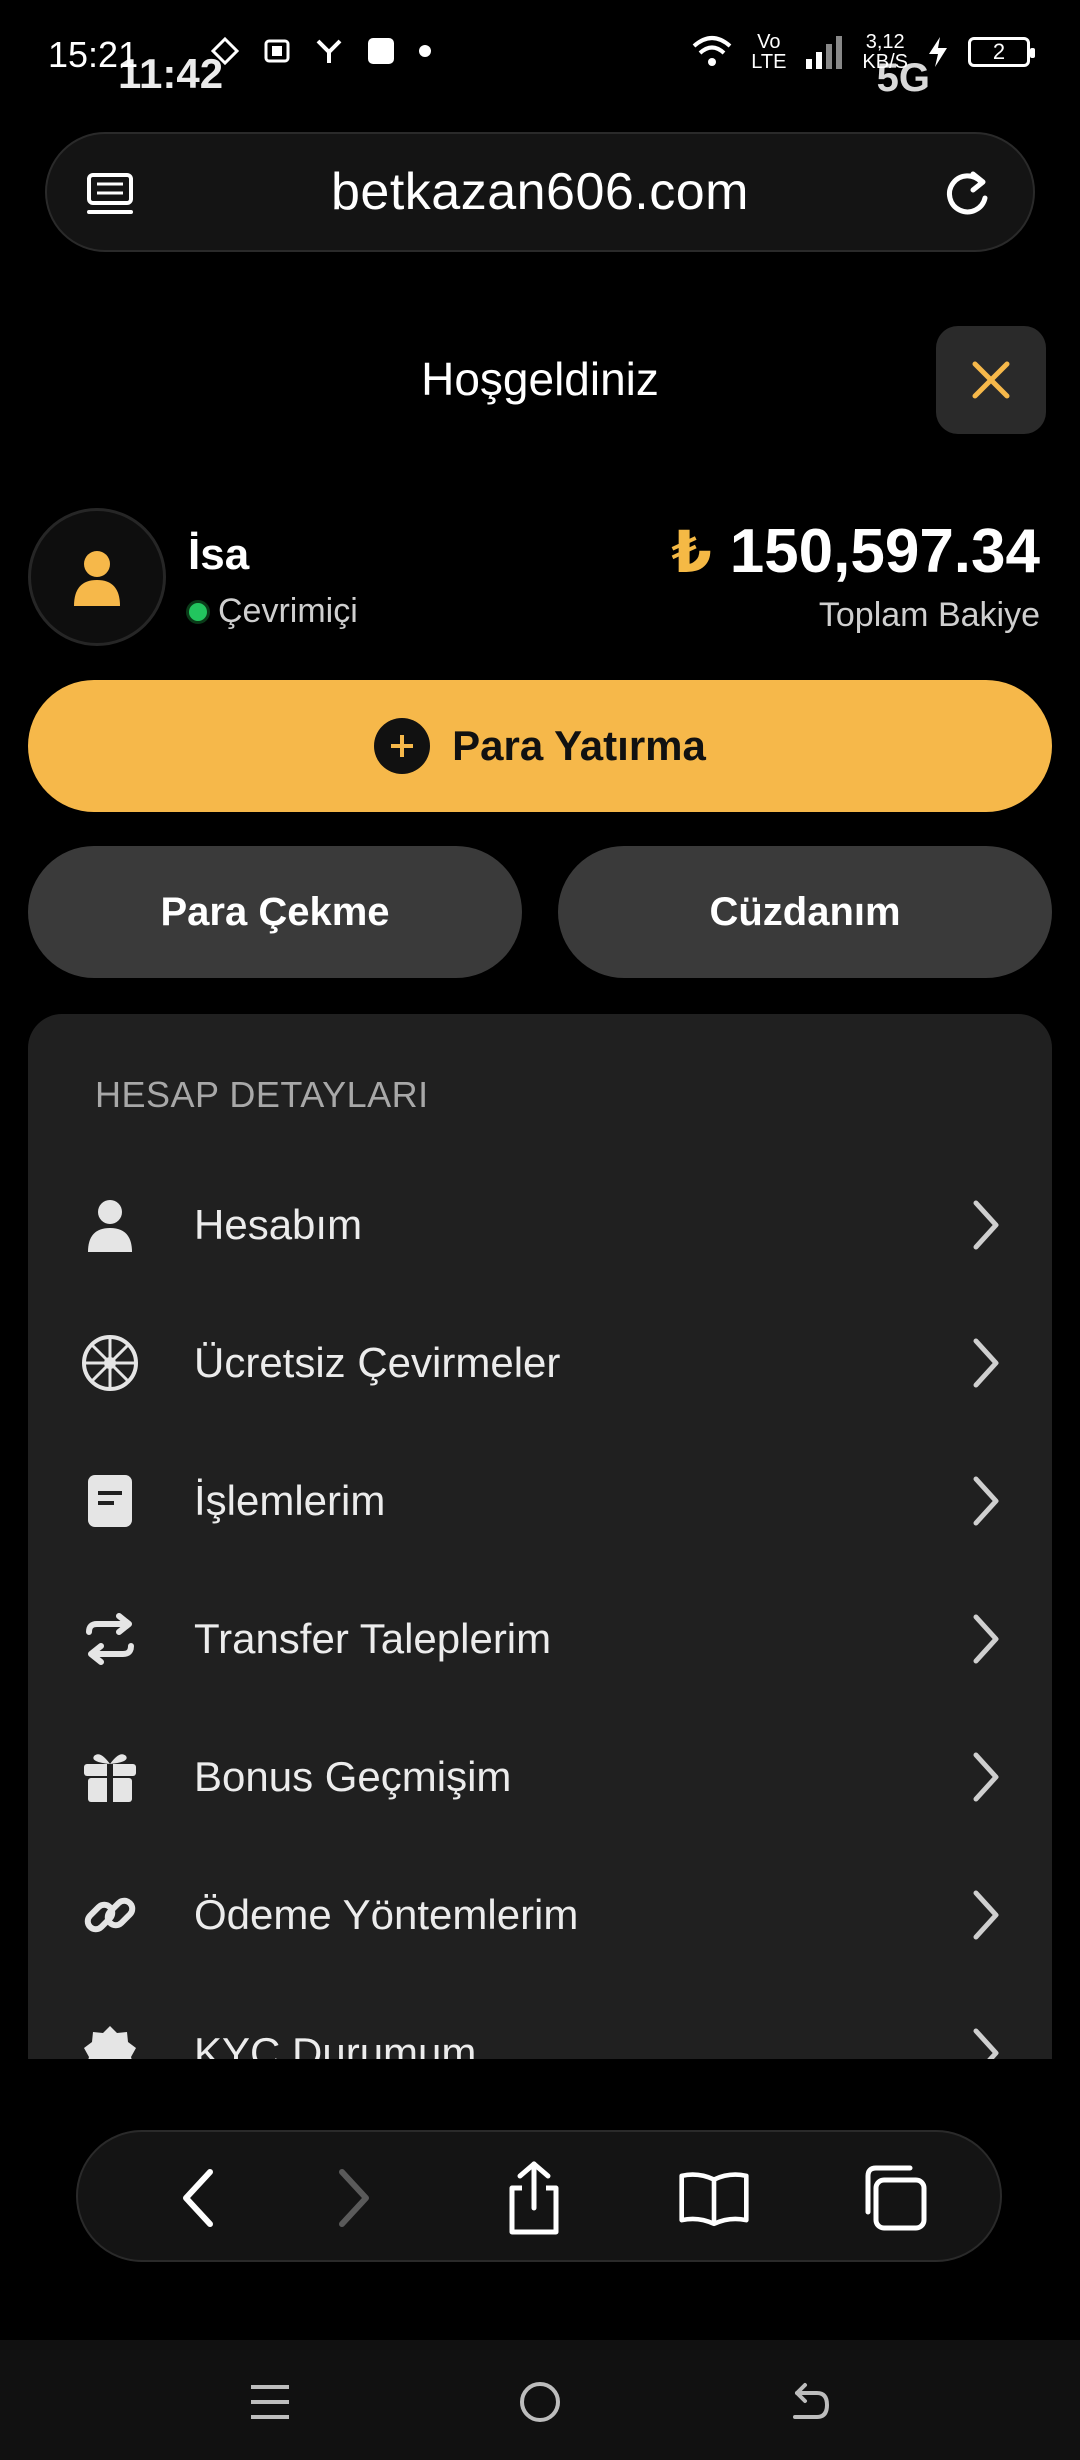  I want to click on browser-toolbar, so click(539, 2196).